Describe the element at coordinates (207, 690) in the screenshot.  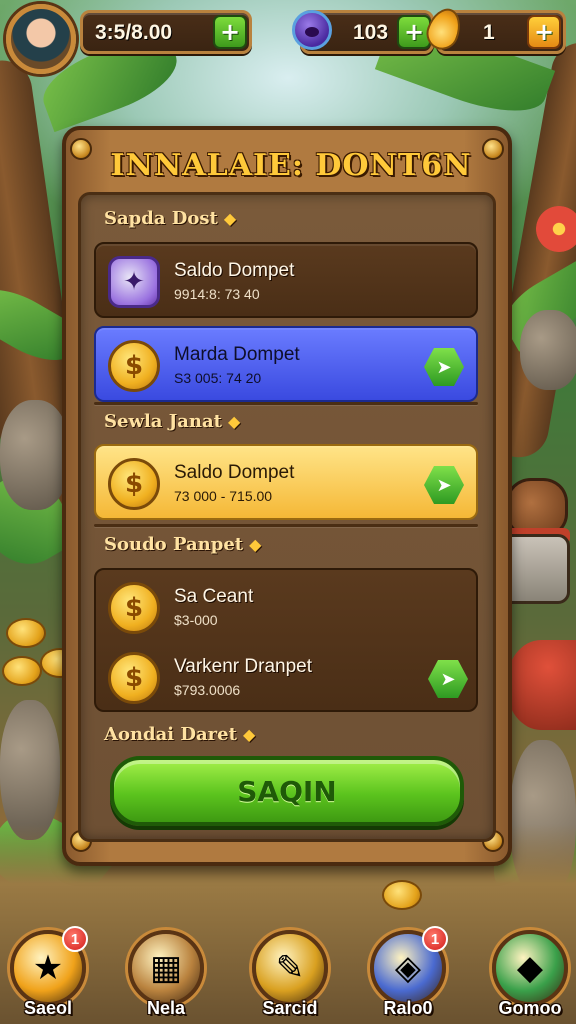
I see `row-subtitle: $793.0006` at that location.